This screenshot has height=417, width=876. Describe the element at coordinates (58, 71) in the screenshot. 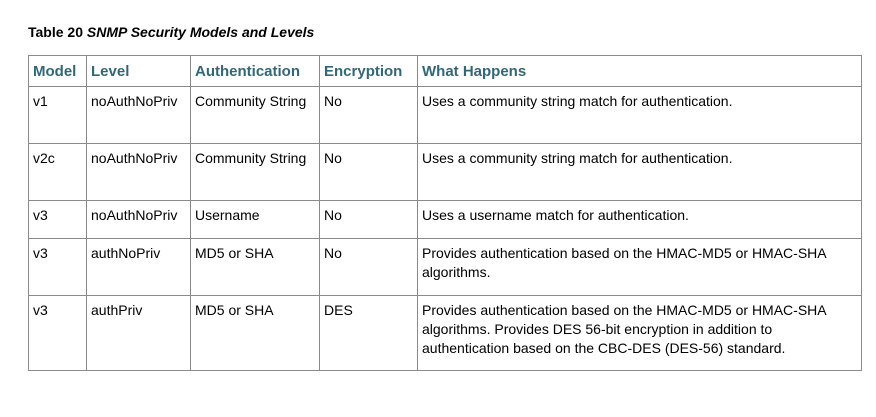

I see `header-model: Model` at that location.